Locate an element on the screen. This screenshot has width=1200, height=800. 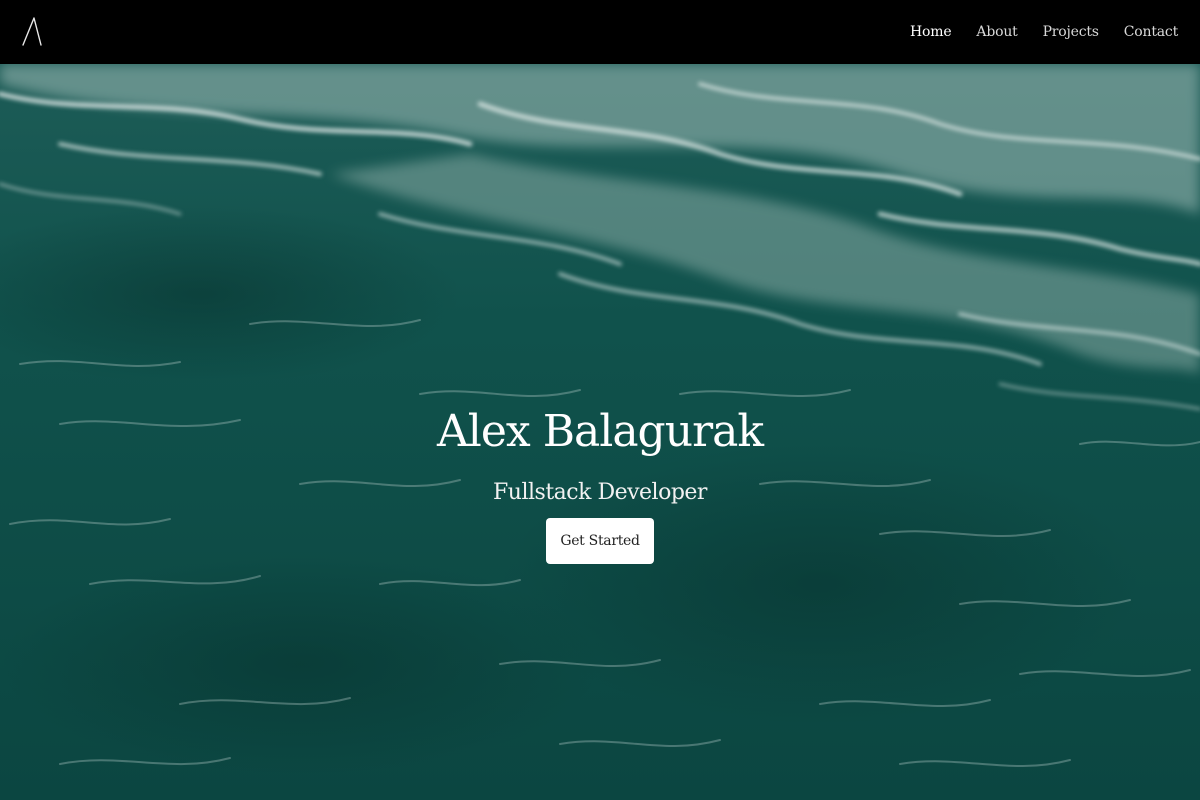
hero-subtitle: Fullstack Developer is located at coordinates (600, 492).